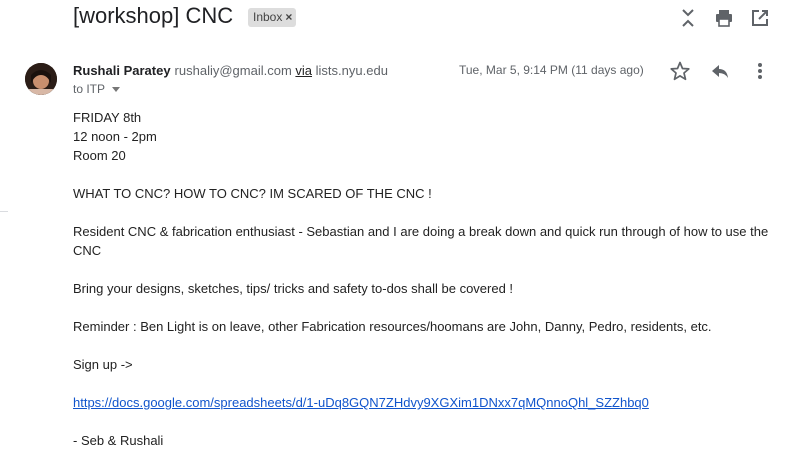 Image resolution: width=787 pixels, height=460 pixels. What do you see at coordinates (4, 211) in the screenshot?
I see `divider` at bounding box center [4, 211].